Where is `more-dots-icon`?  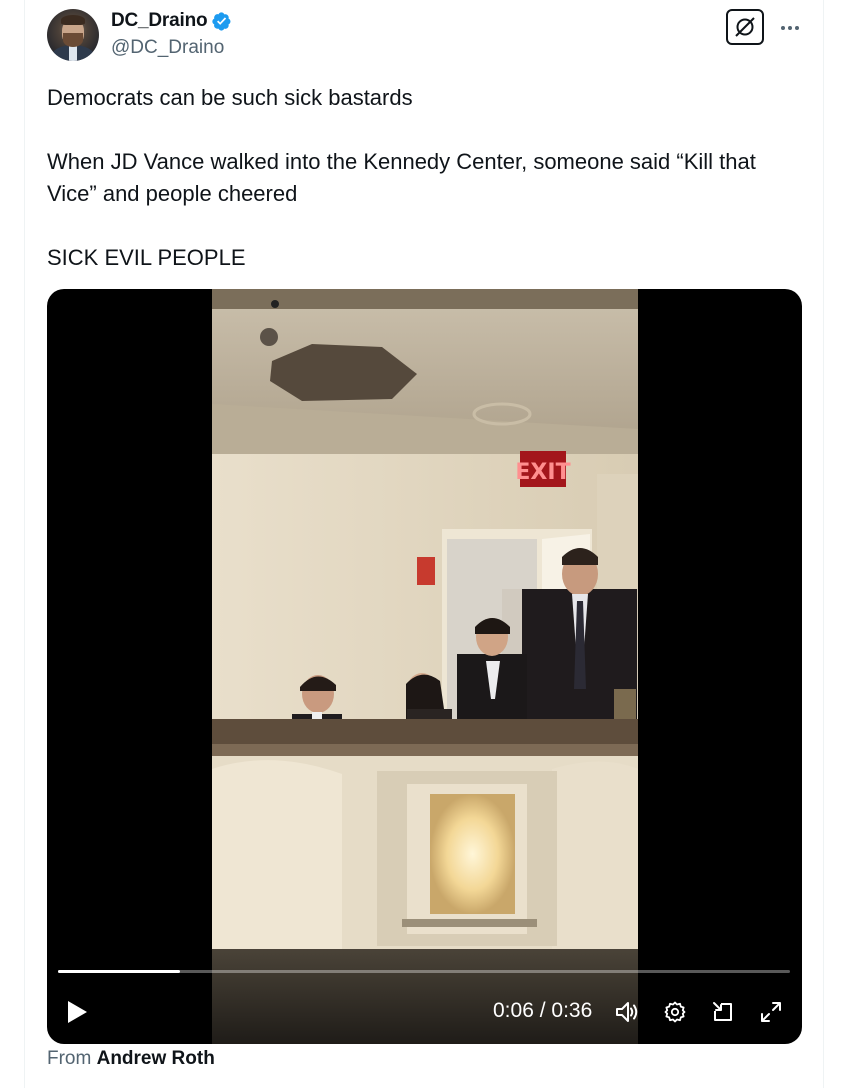
more-dots-icon is located at coordinates (790, 28).